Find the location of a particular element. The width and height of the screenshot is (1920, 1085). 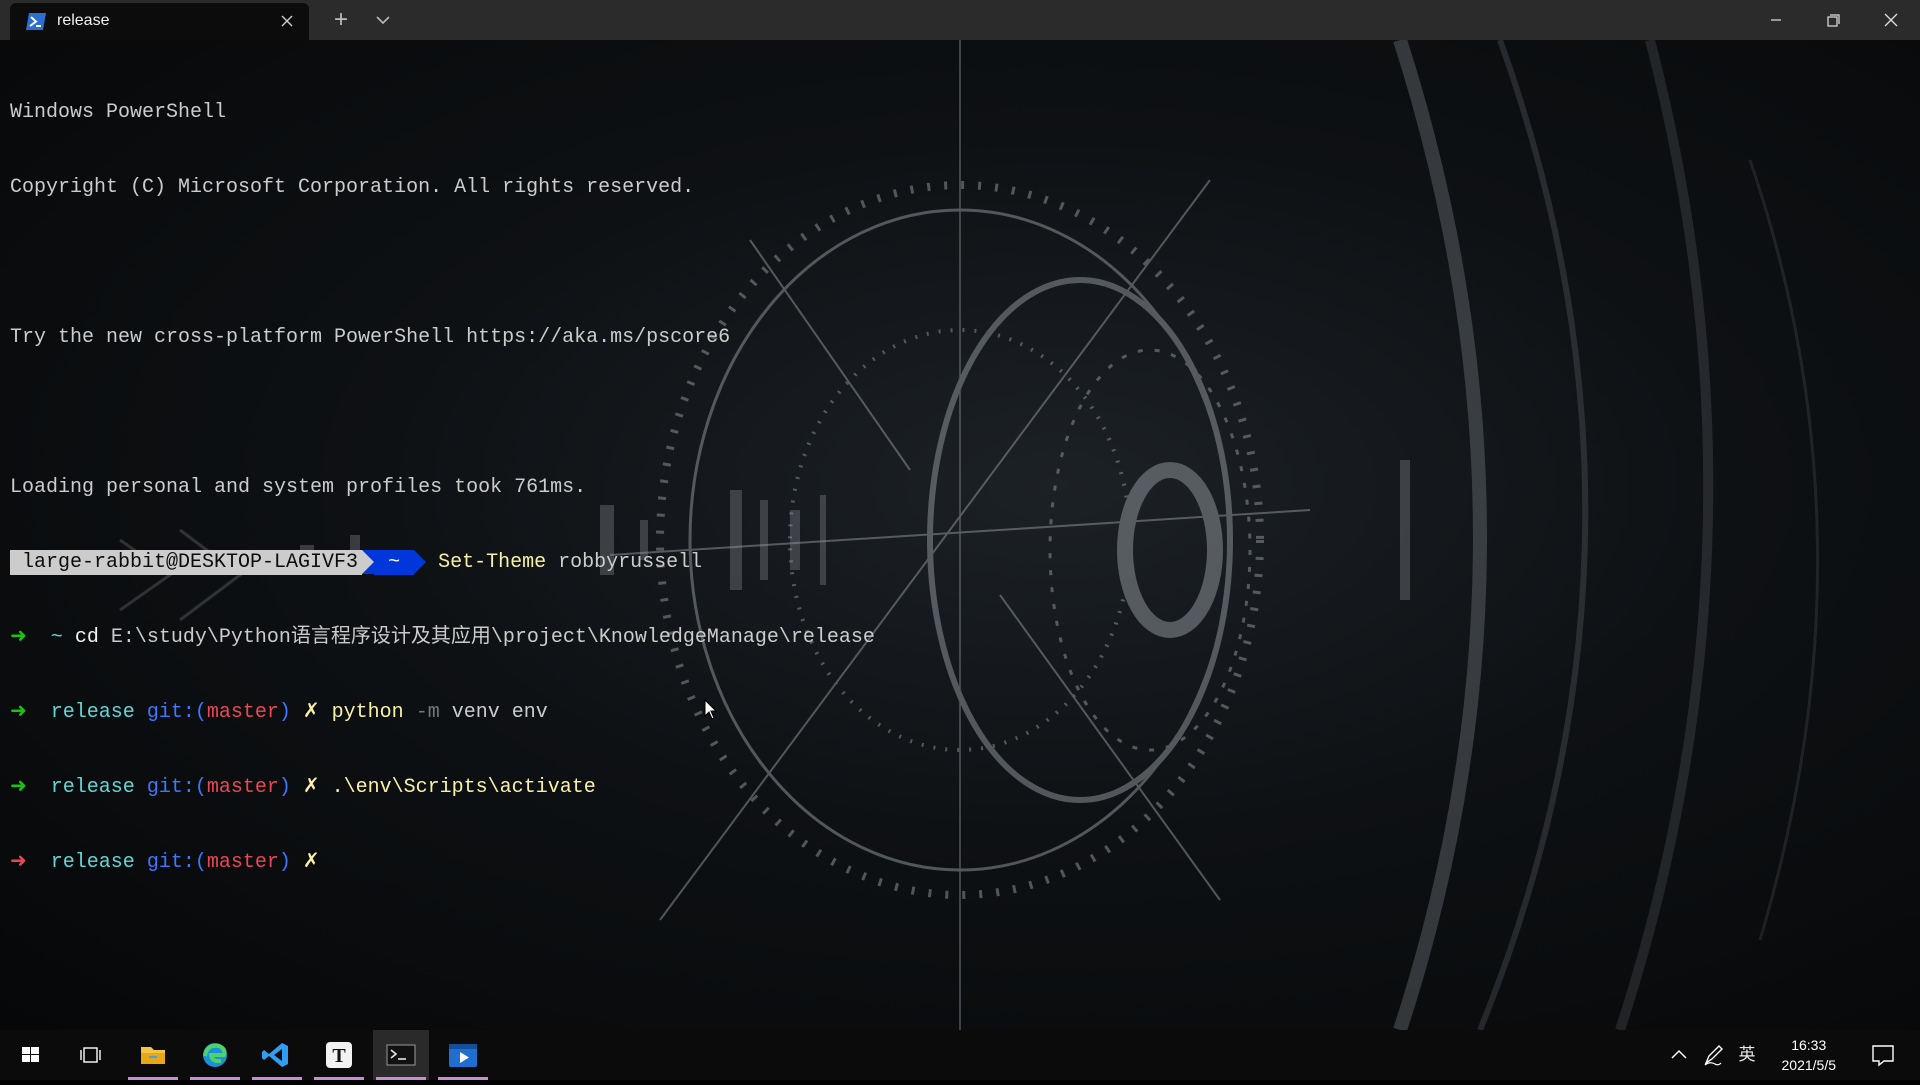

tab-dropdown-button is located at coordinates (383, 20).